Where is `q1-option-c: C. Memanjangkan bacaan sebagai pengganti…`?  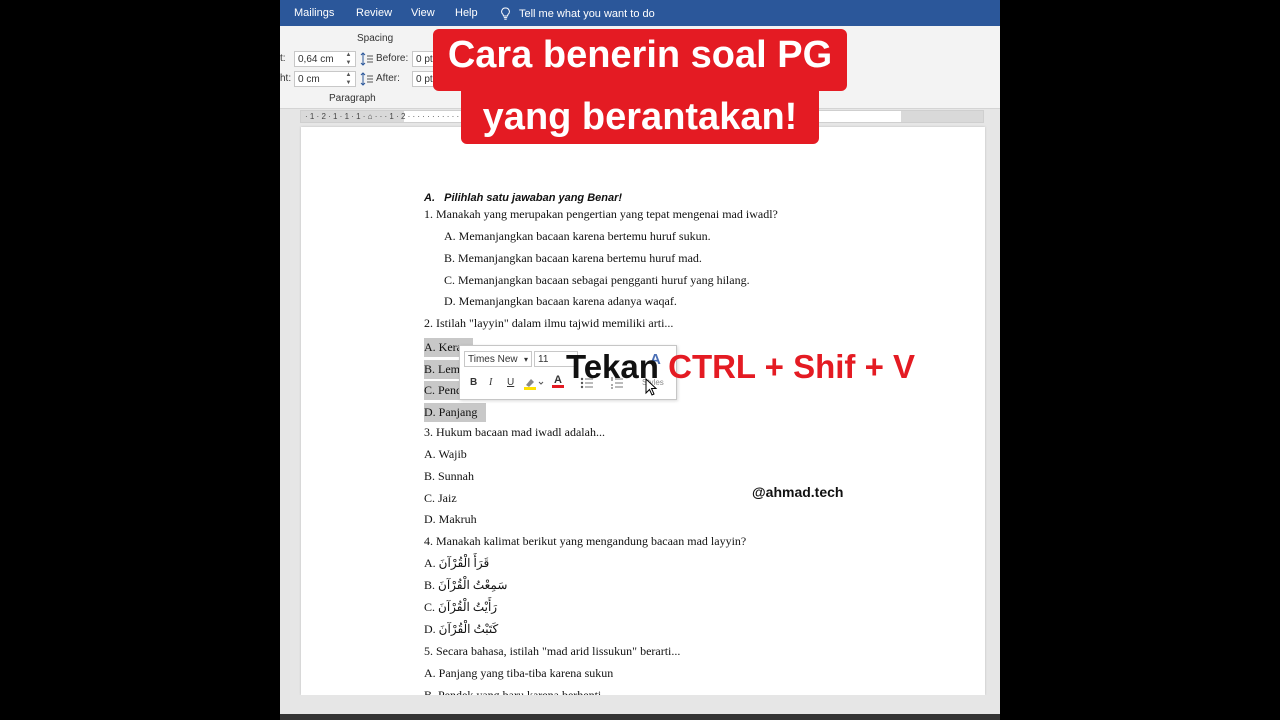 q1-option-c: C. Memanjangkan bacaan sebagai pengganti… is located at coordinates (597, 280).